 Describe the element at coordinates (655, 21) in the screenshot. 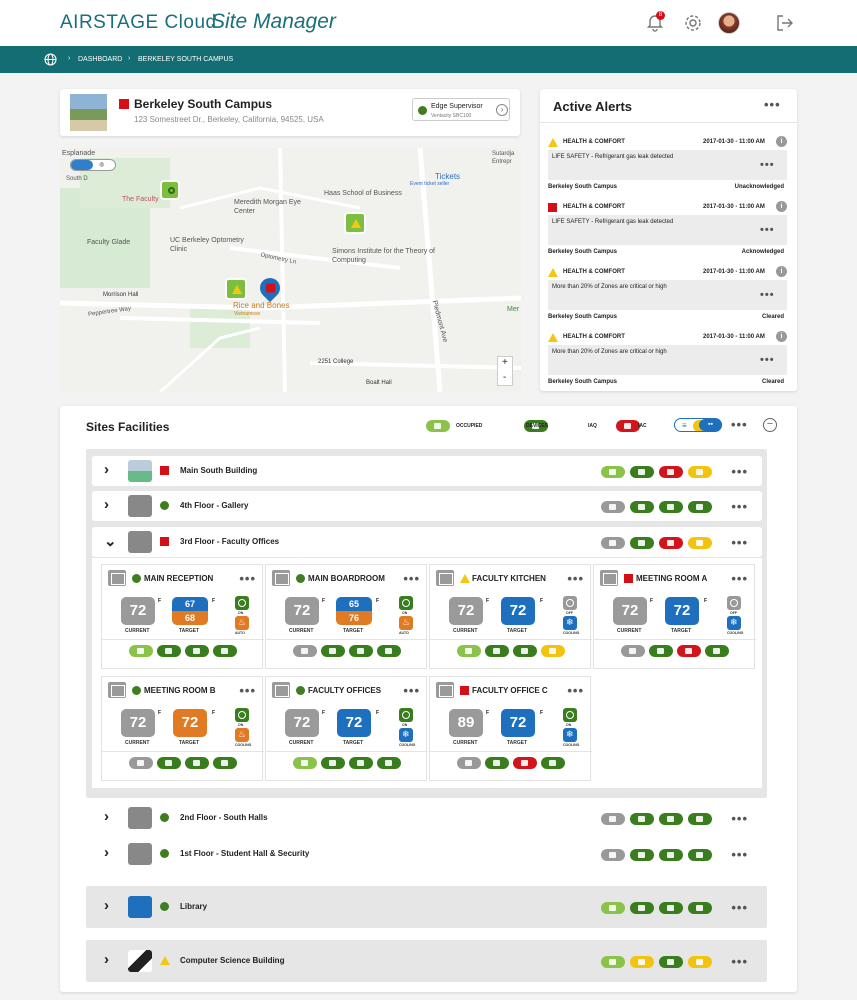

I see `bell-icon: 8` at that location.